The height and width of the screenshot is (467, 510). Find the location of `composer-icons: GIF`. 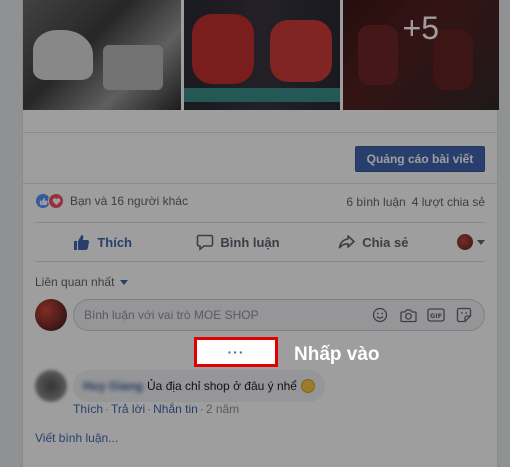

composer-icons: GIF is located at coordinates (422, 315).